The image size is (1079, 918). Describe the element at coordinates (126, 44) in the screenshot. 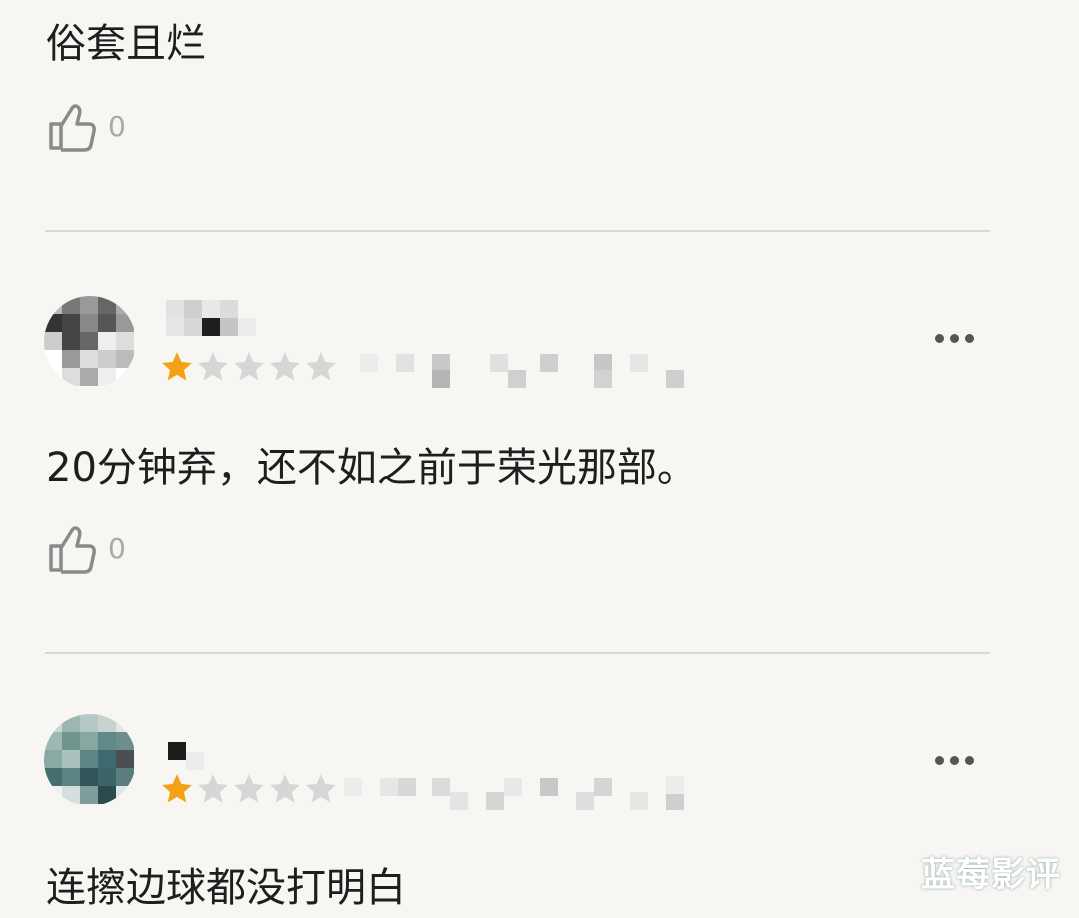

I see `comment-text: 俗套且烂` at that location.